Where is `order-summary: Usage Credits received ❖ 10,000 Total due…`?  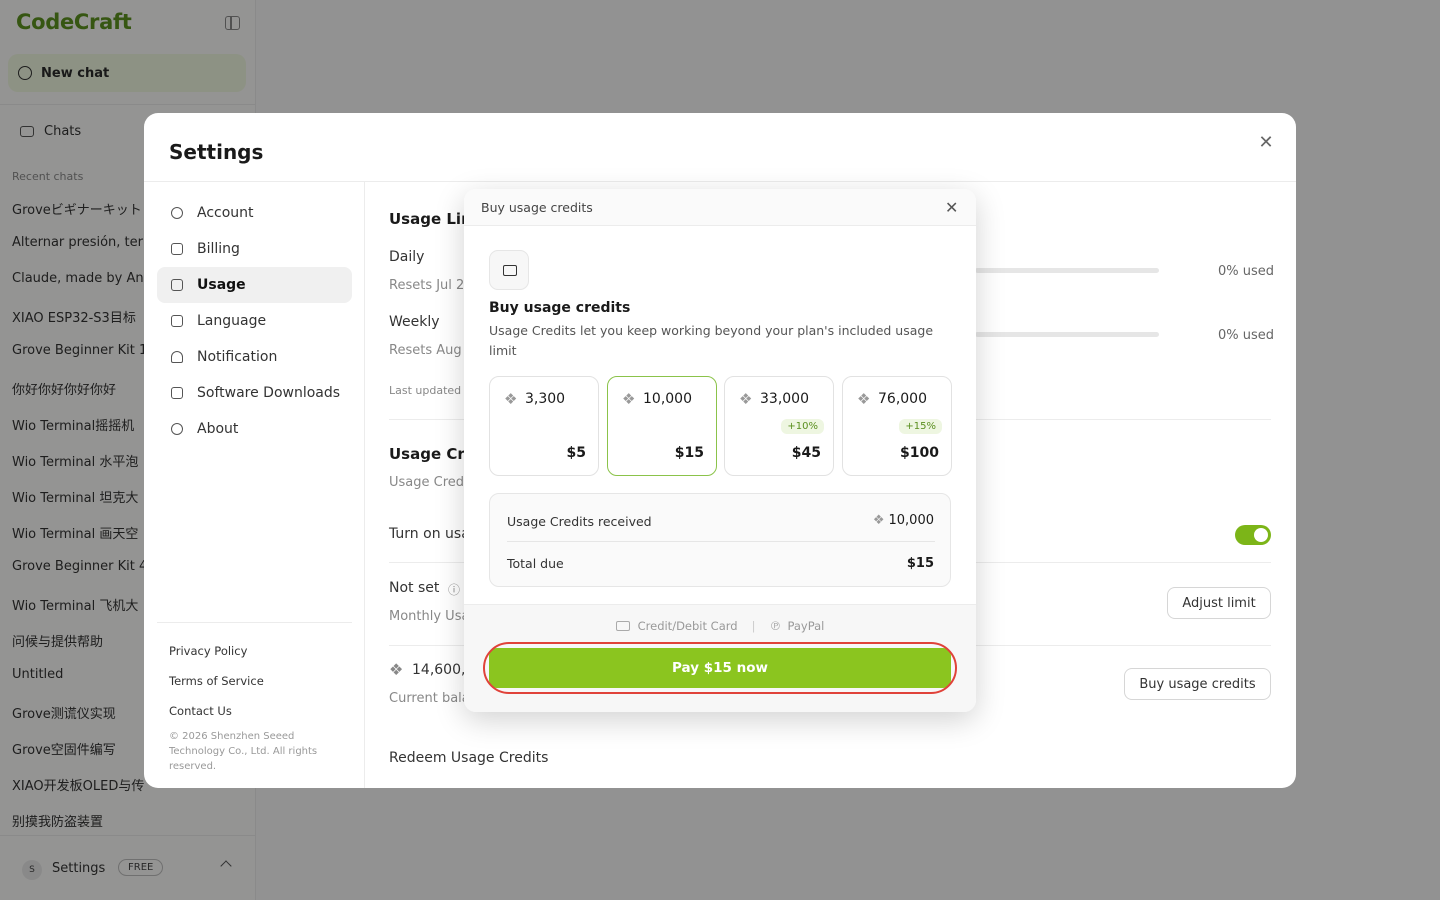
order-summary: Usage Credits received ❖ 10,000 Total due… is located at coordinates (720, 540).